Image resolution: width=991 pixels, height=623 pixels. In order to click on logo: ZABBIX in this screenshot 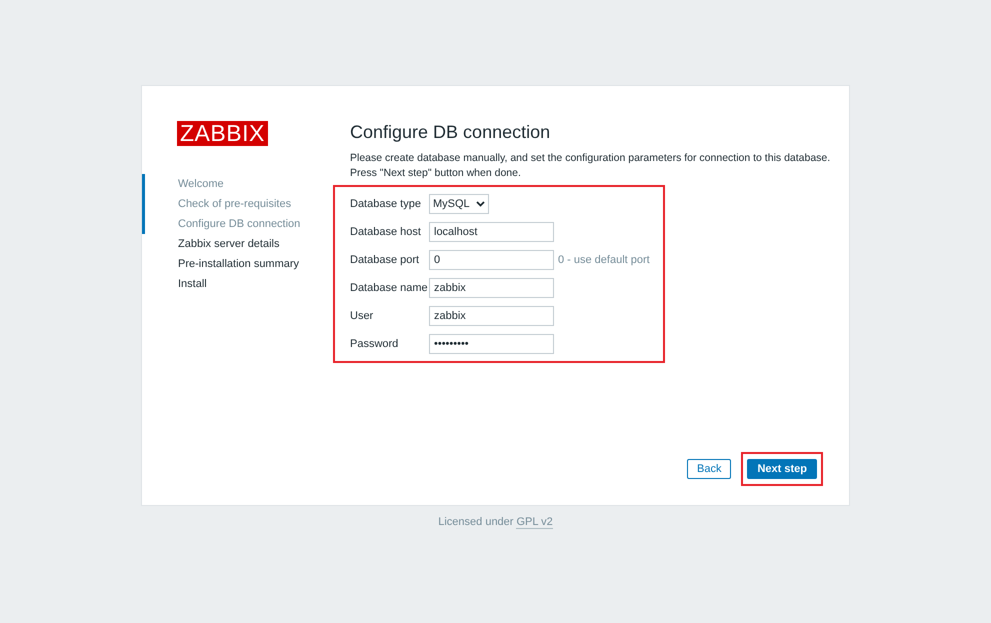, I will do `click(222, 133)`.